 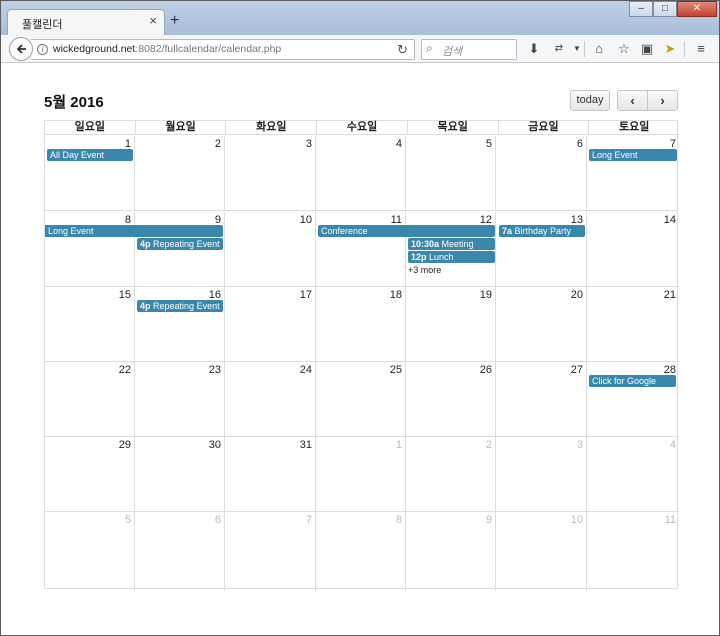 What do you see at coordinates (701, 49) in the screenshot?
I see `menu-icon: ≡` at bounding box center [701, 49].